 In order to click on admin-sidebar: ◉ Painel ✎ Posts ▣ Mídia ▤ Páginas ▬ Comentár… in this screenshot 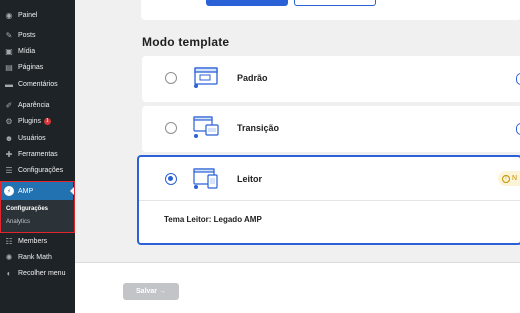, I will do `click(37, 156)`.